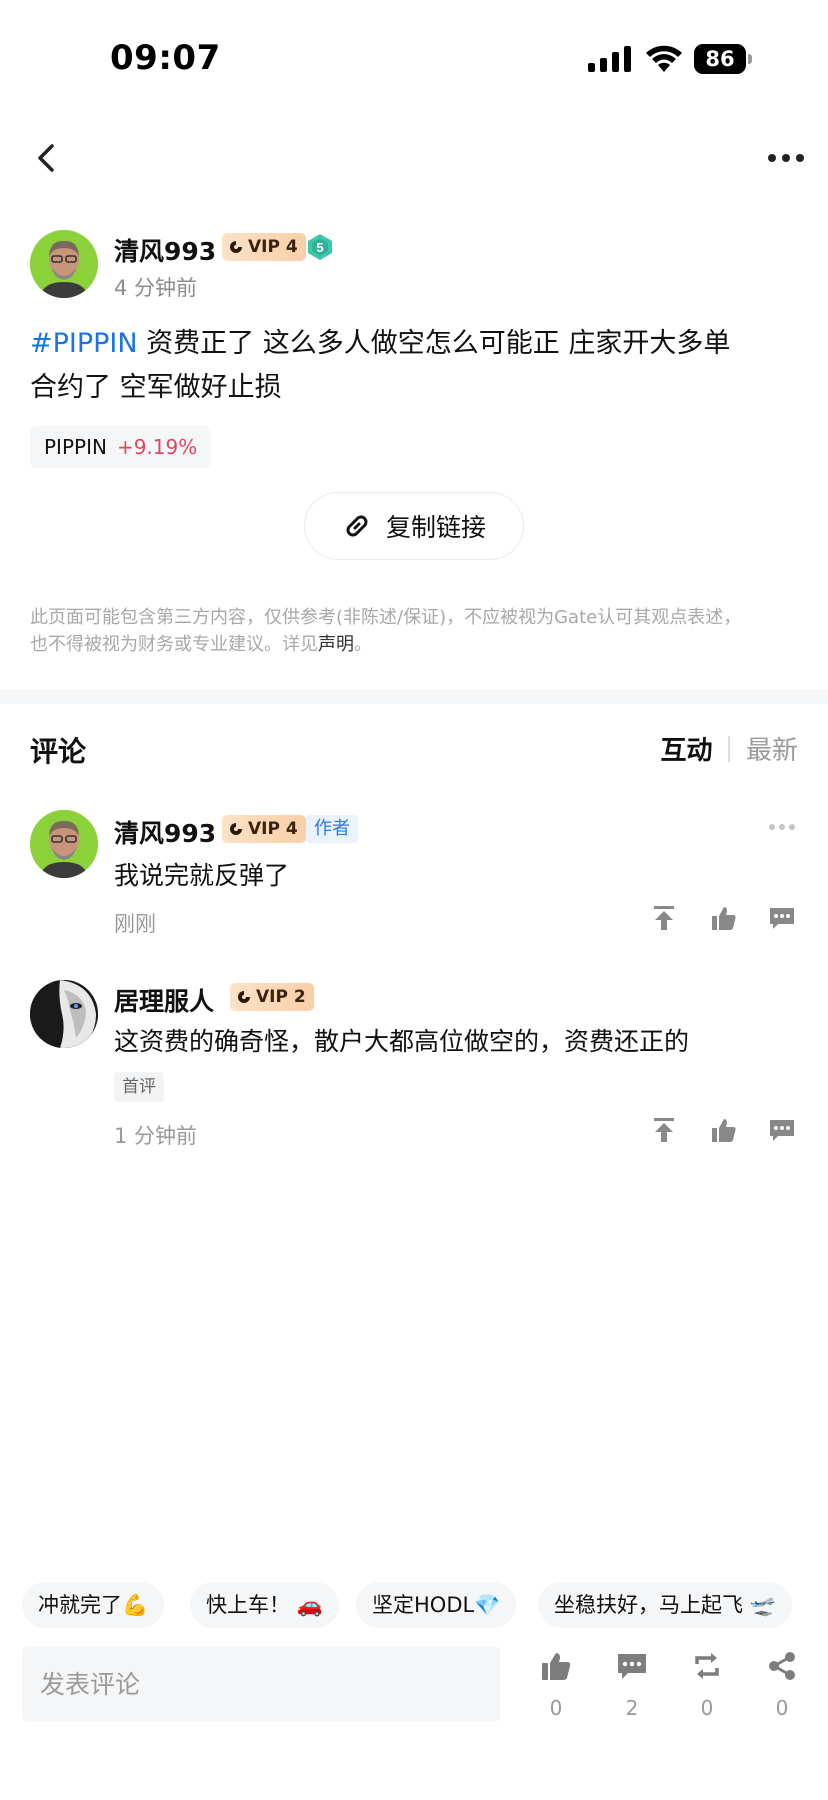  Describe the element at coordinates (174, 644) in the screenshot. I see `disclaimer-line2: 也不得被视为财务或专业建议。详见` at that location.